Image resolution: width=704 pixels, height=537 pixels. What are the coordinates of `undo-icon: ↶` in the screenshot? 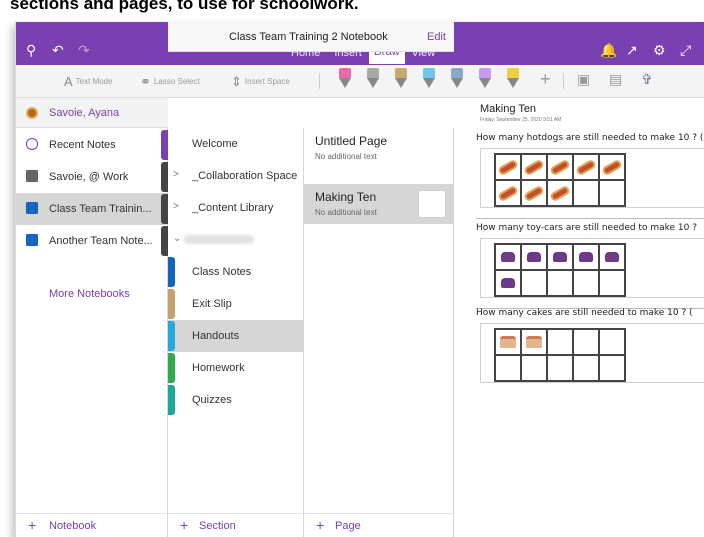 It's located at (58, 50).